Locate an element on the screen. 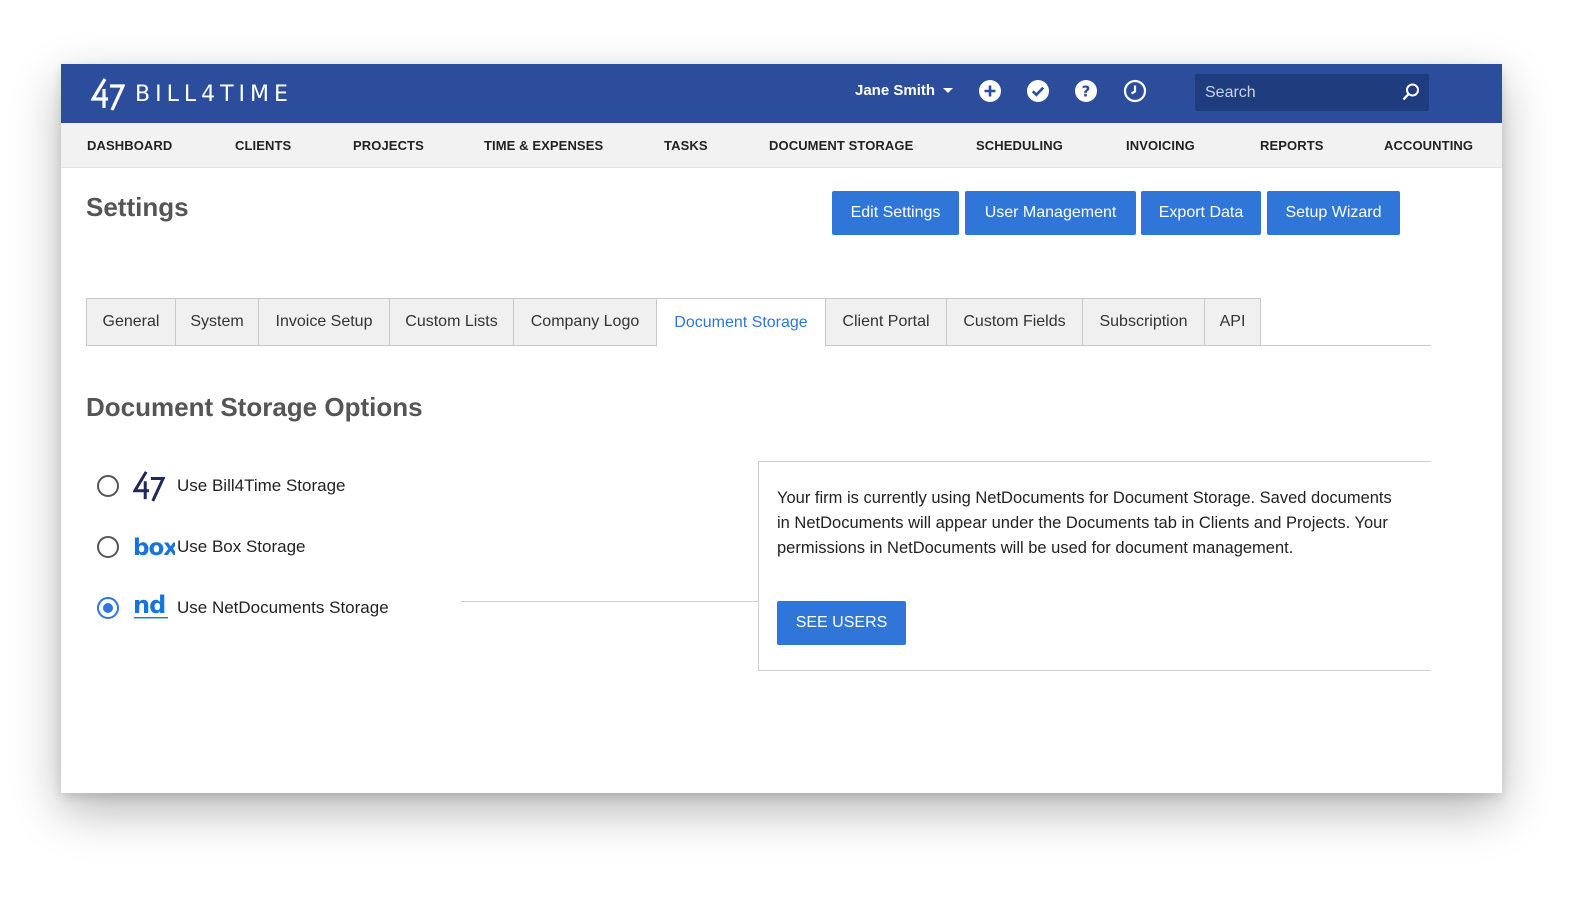 This screenshot has width=1578, height=899. tab-general: General is located at coordinates (131, 322).